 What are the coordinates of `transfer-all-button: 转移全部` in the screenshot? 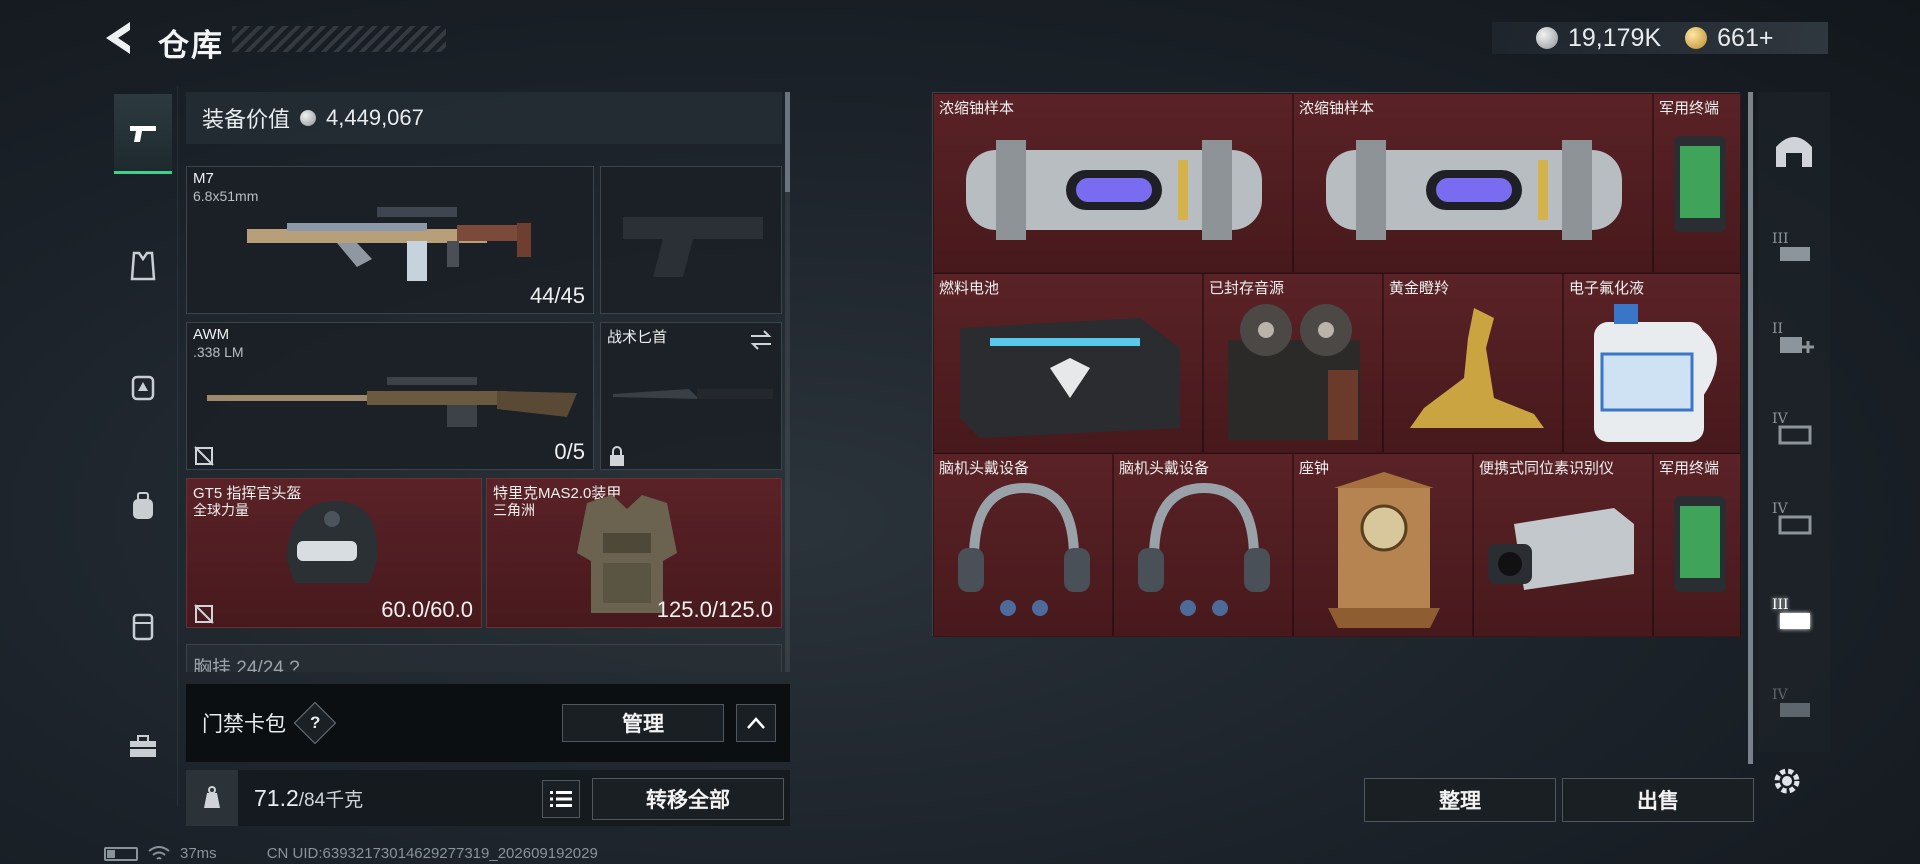 It's located at (688, 799).